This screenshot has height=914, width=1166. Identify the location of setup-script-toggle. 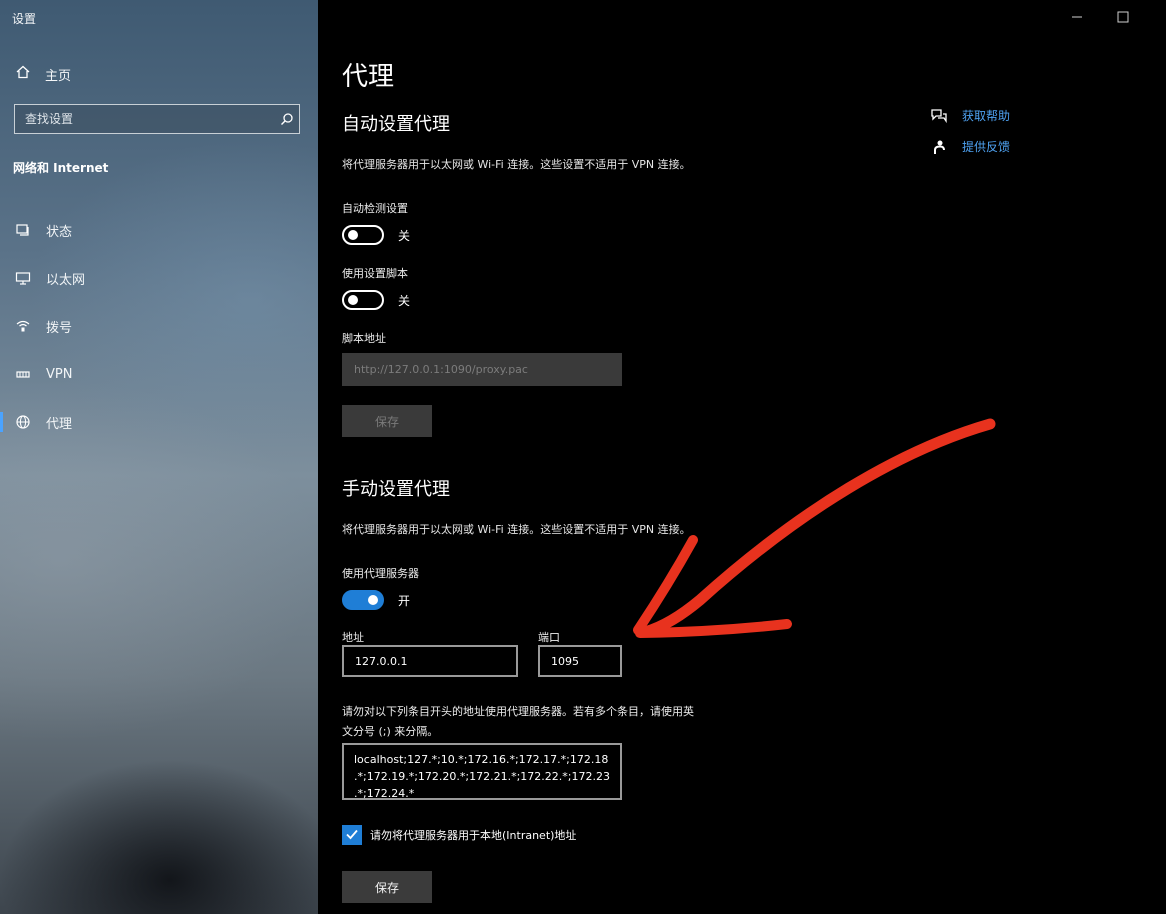
(363, 300).